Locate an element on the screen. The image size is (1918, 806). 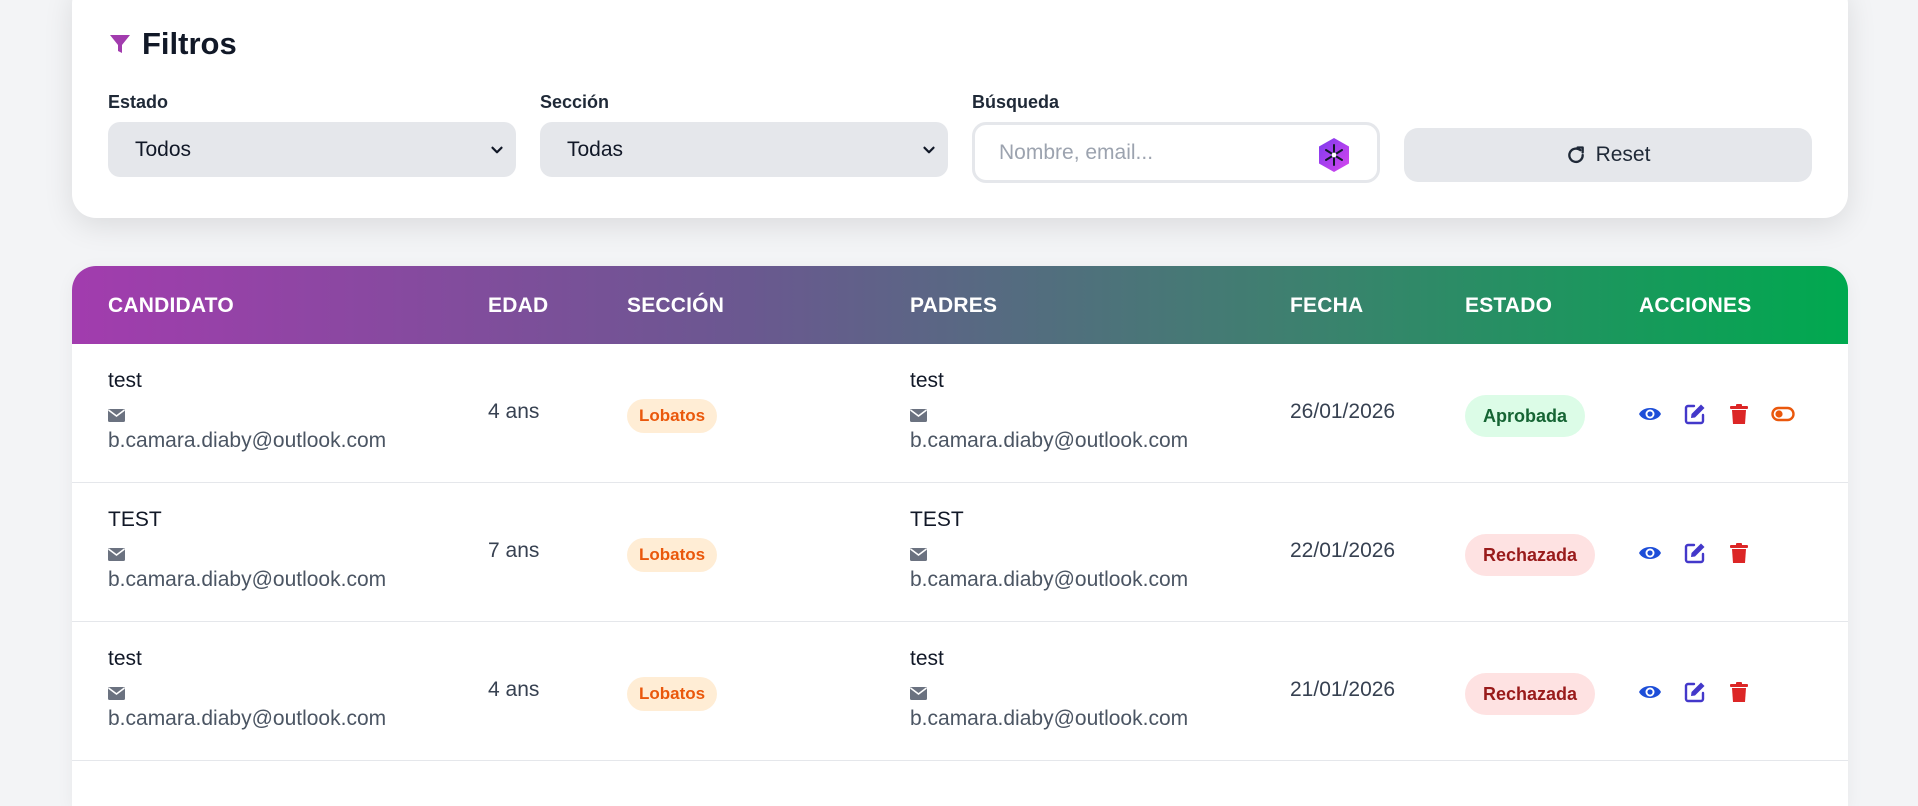
column-header-acciones: ACCIONES is located at coordinates (1695, 305).